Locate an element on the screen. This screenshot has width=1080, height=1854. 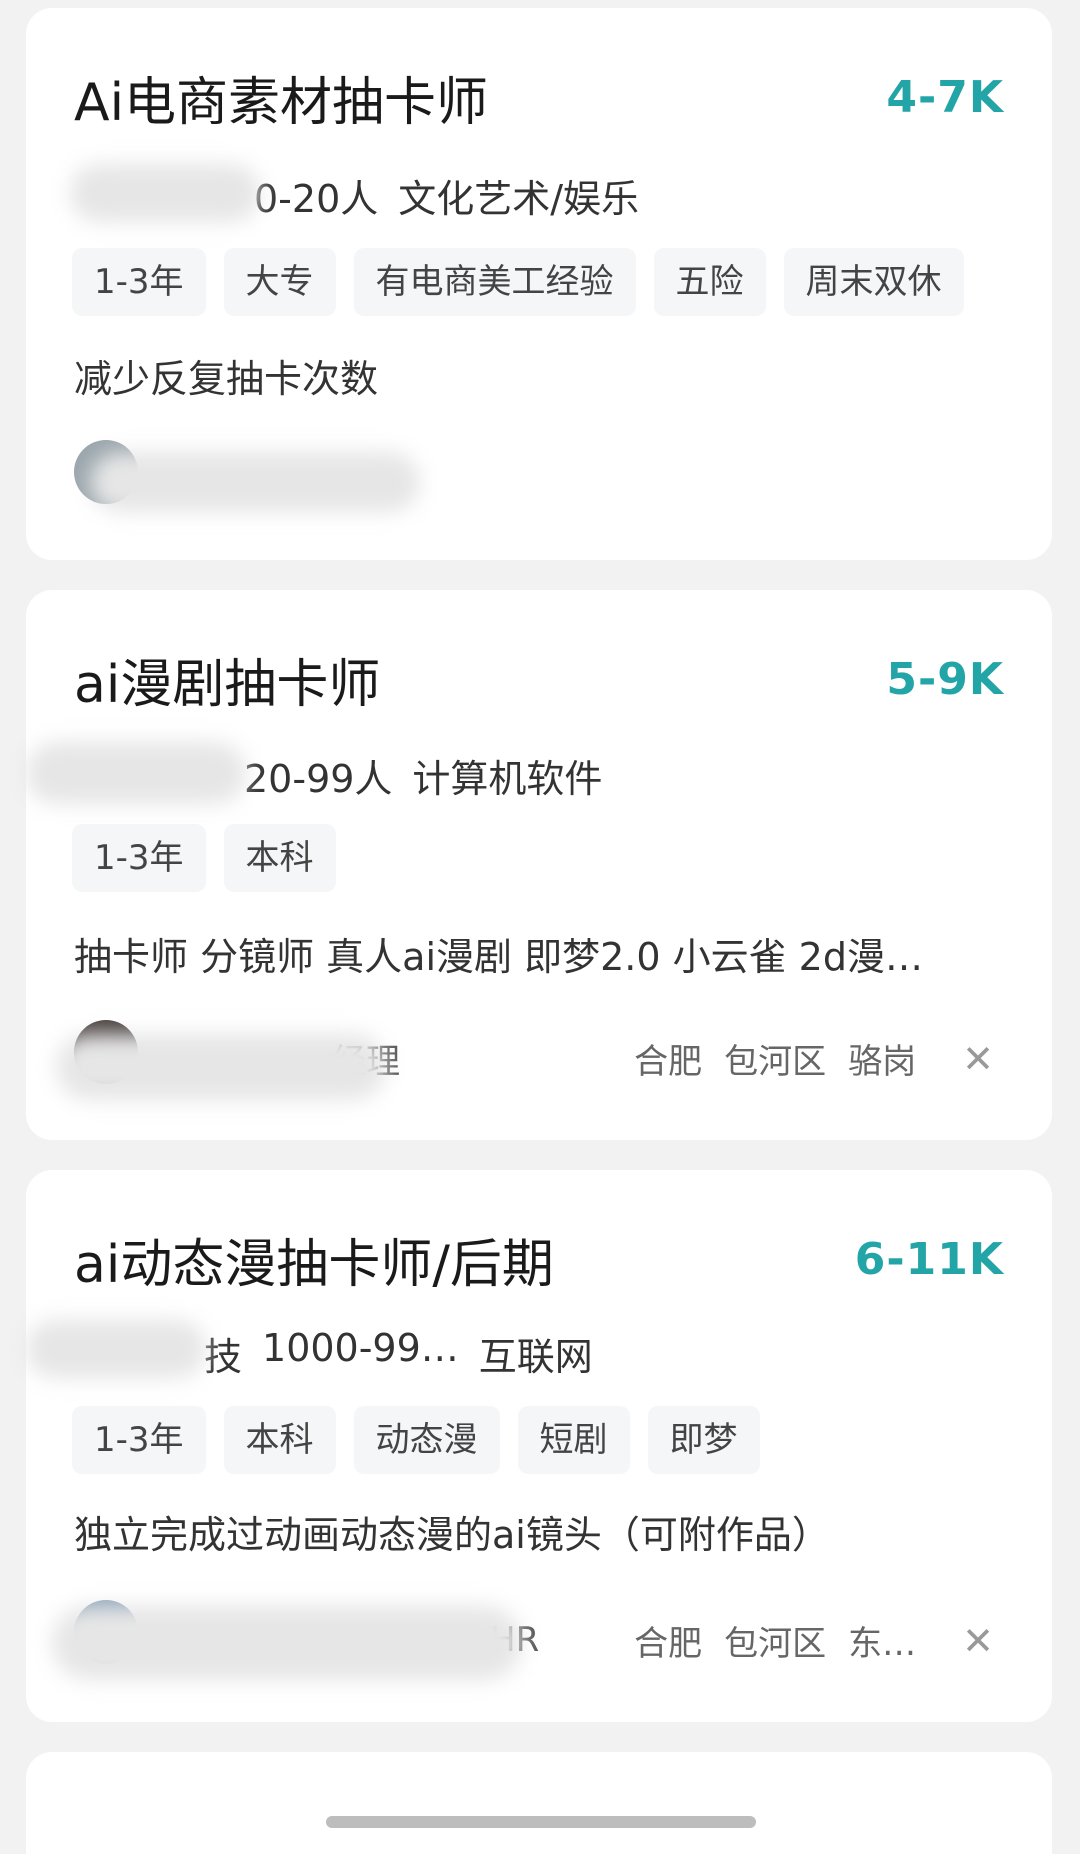
company-industry: 文化艺术/娱乐 is located at coordinates (519, 199).